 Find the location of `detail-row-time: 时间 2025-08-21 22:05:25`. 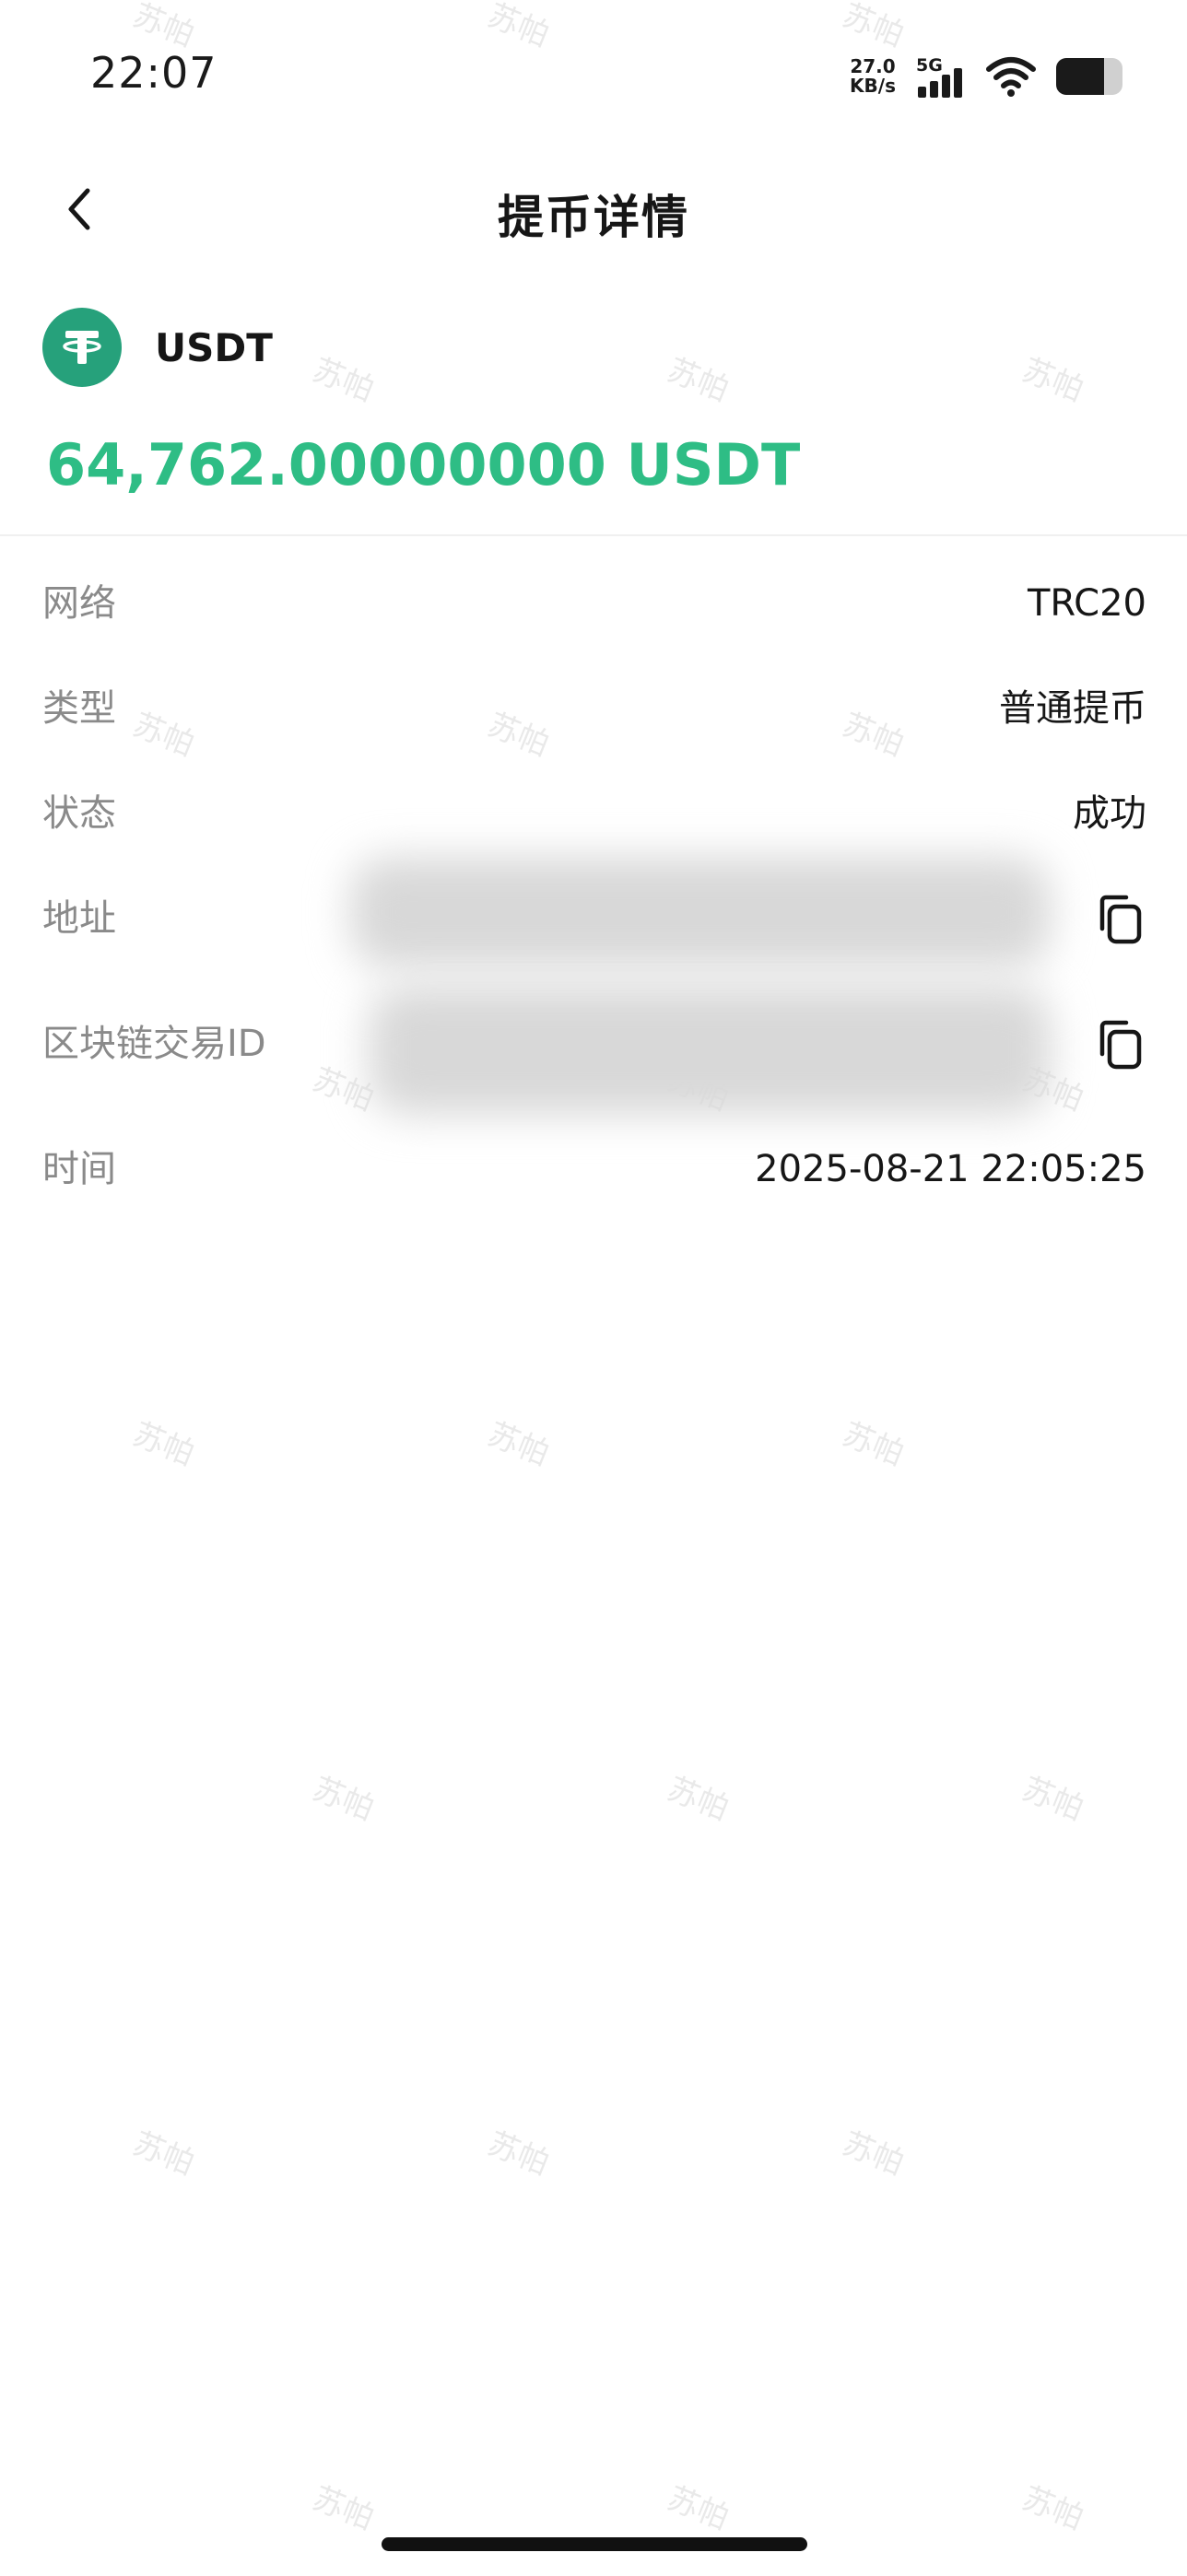

detail-row-time: 时间 2025-08-21 22:05:25 is located at coordinates (594, 1169).